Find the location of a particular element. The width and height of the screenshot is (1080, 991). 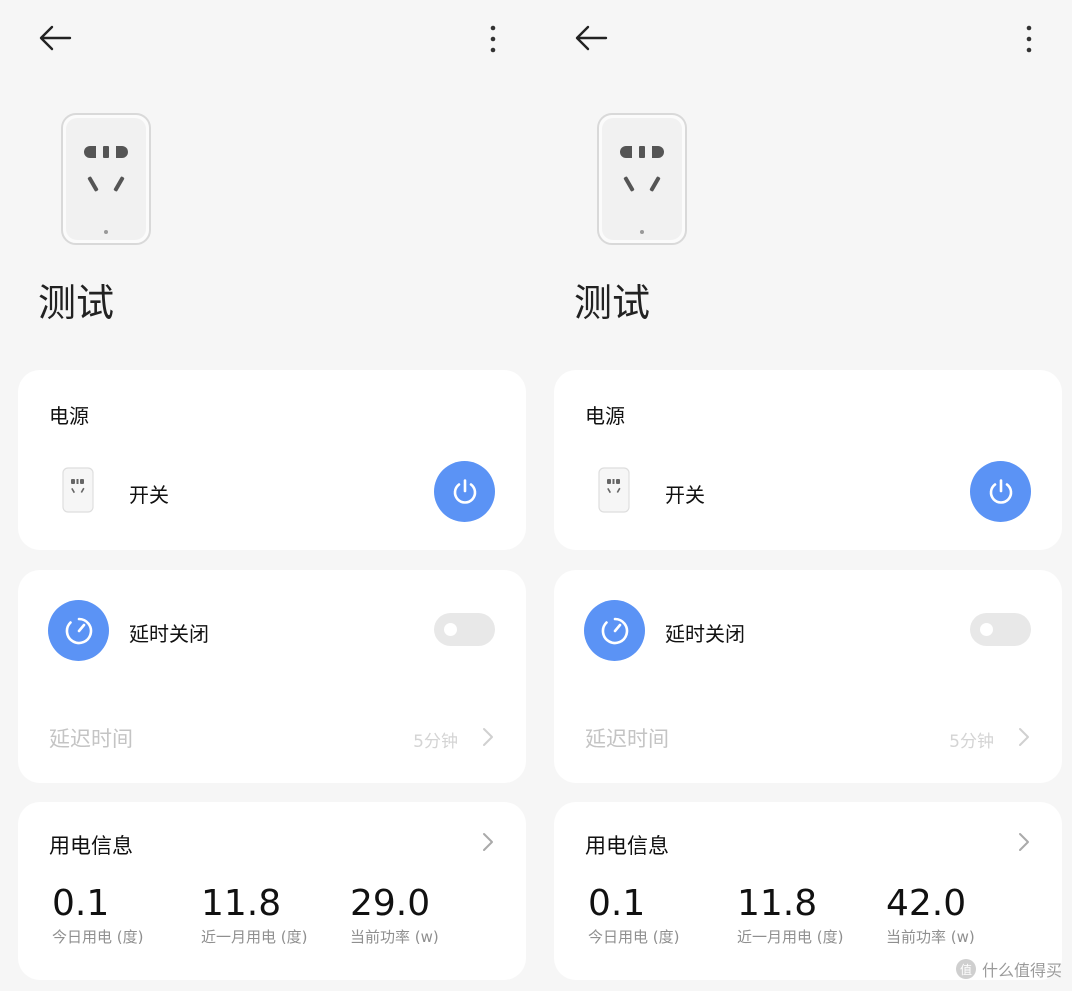

stat-current-power: 29.0 当前功率 (w) is located at coordinates (394, 914).